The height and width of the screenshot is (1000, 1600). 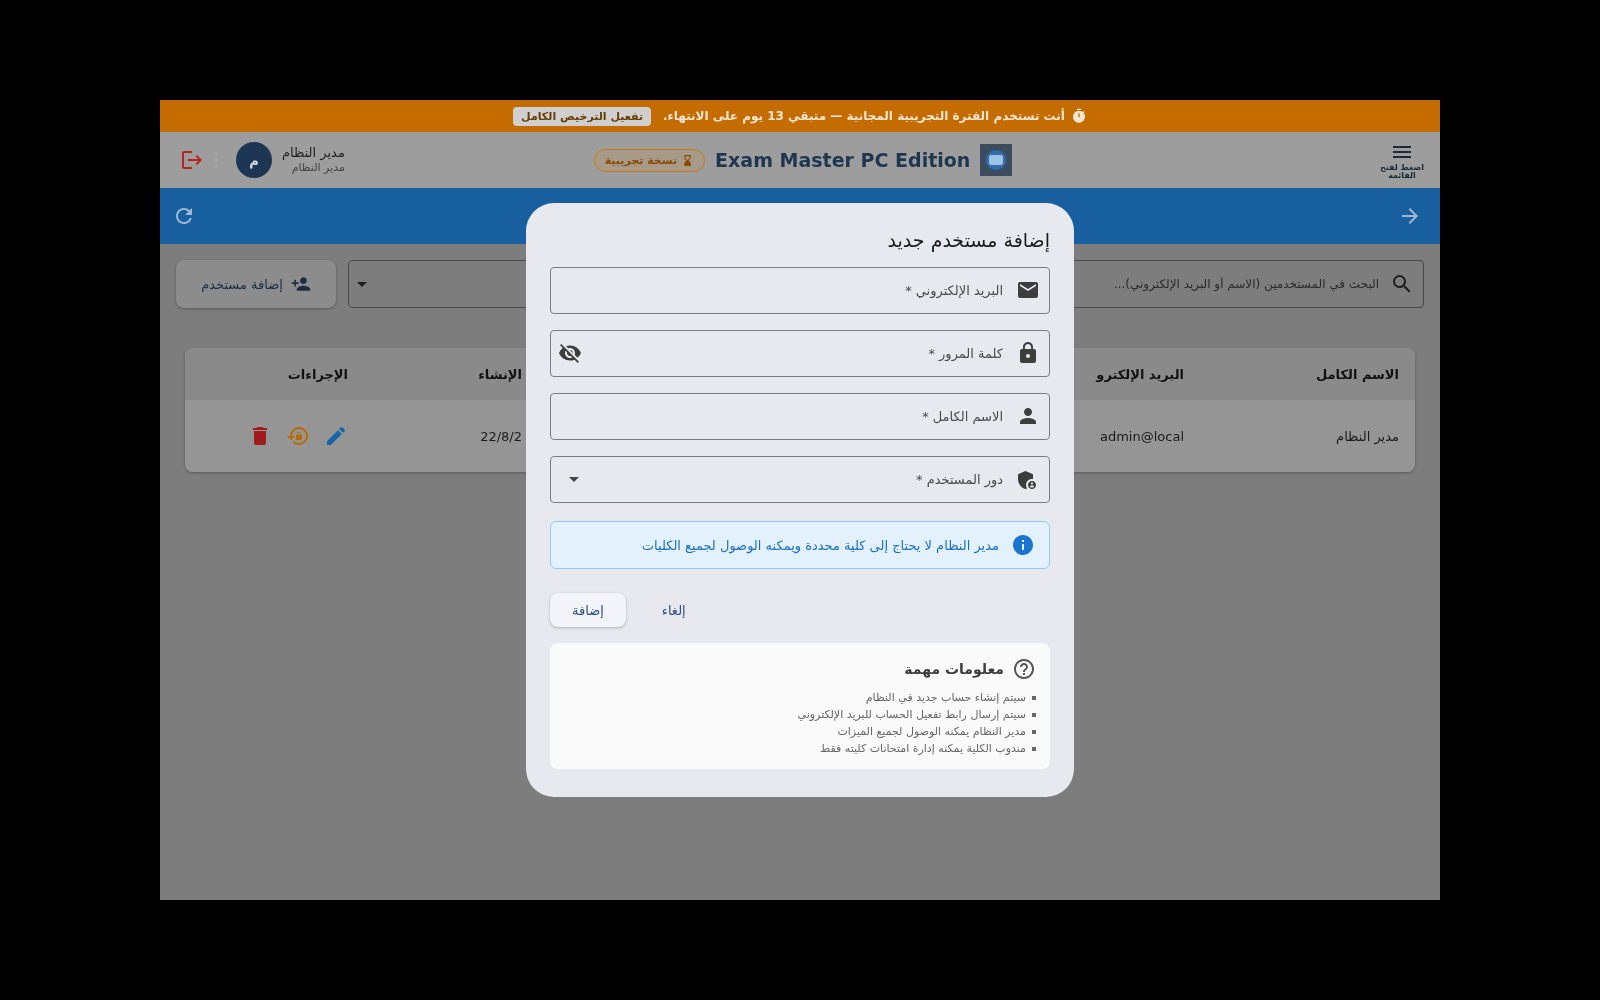 I want to click on activate-license-button: تفعيل الترخيص الكامل, so click(x=582, y=116).